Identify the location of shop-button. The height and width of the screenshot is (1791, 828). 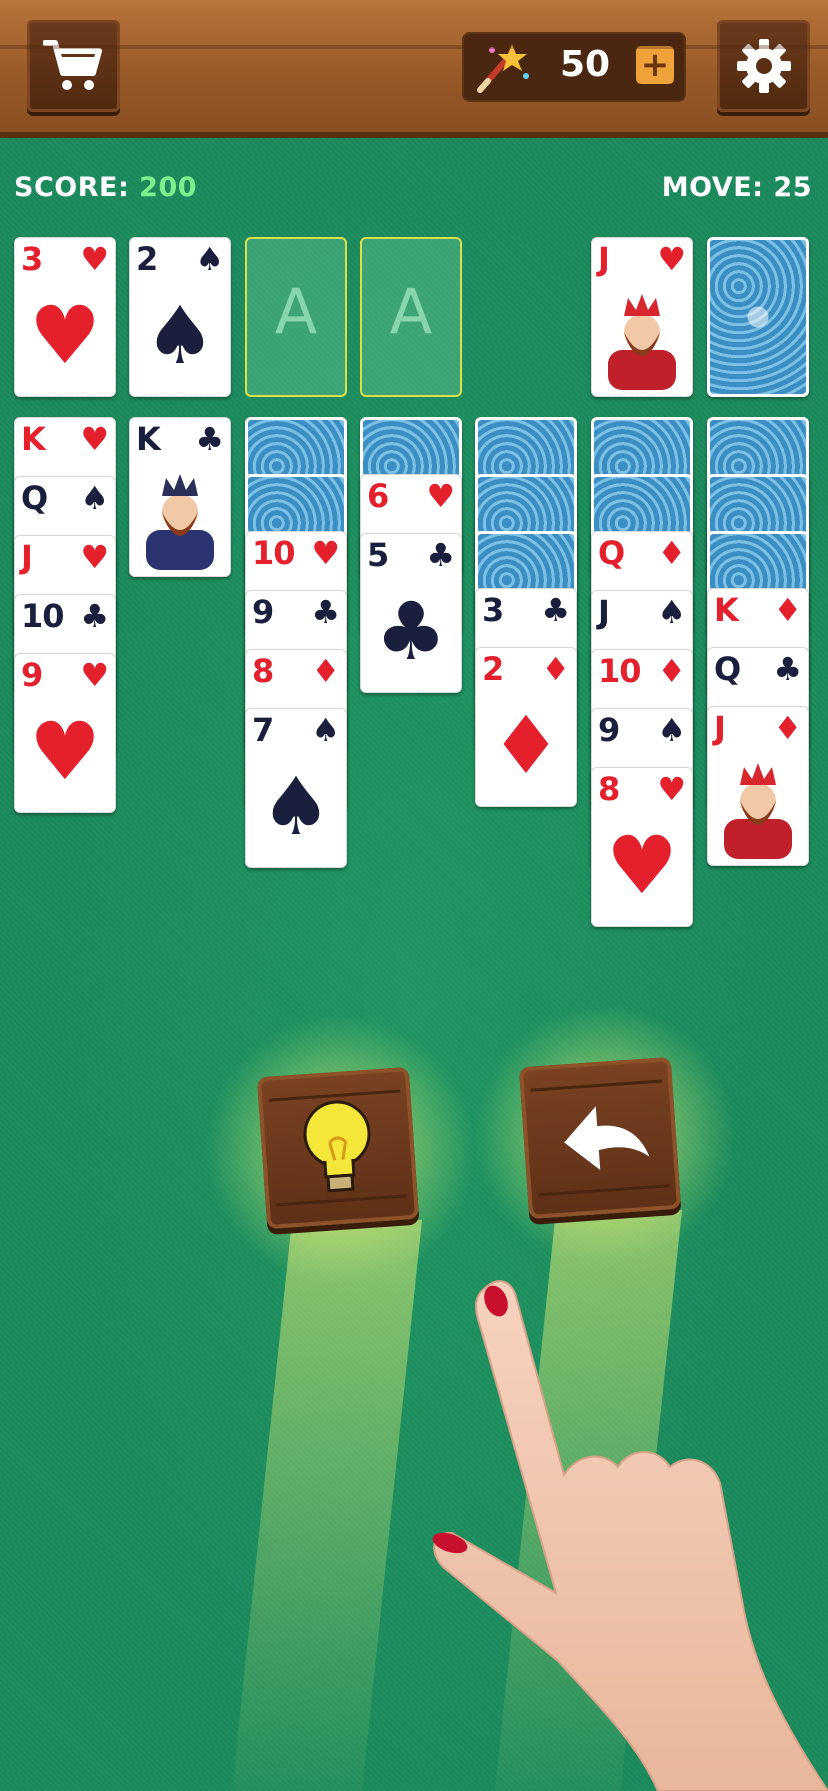
(73, 66).